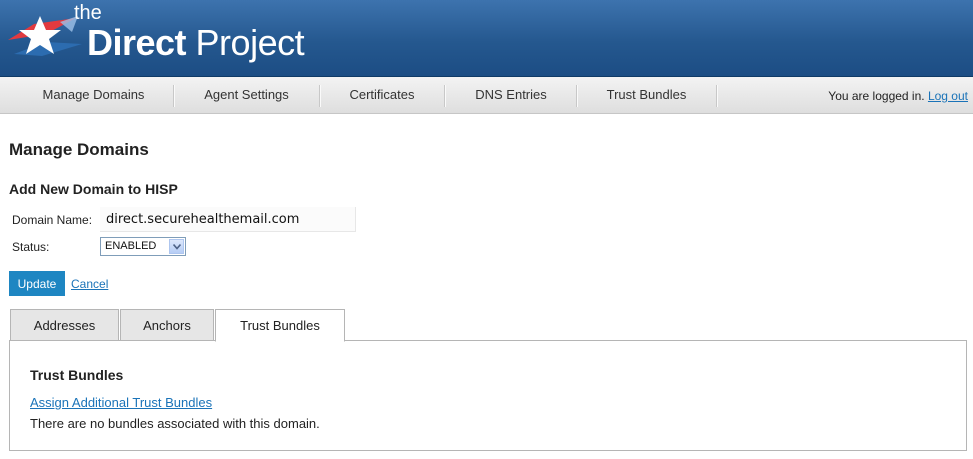 This screenshot has height=459, width=973. Describe the element at coordinates (31, 247) in the screenshot. I see `status-label: Status:` at that location.